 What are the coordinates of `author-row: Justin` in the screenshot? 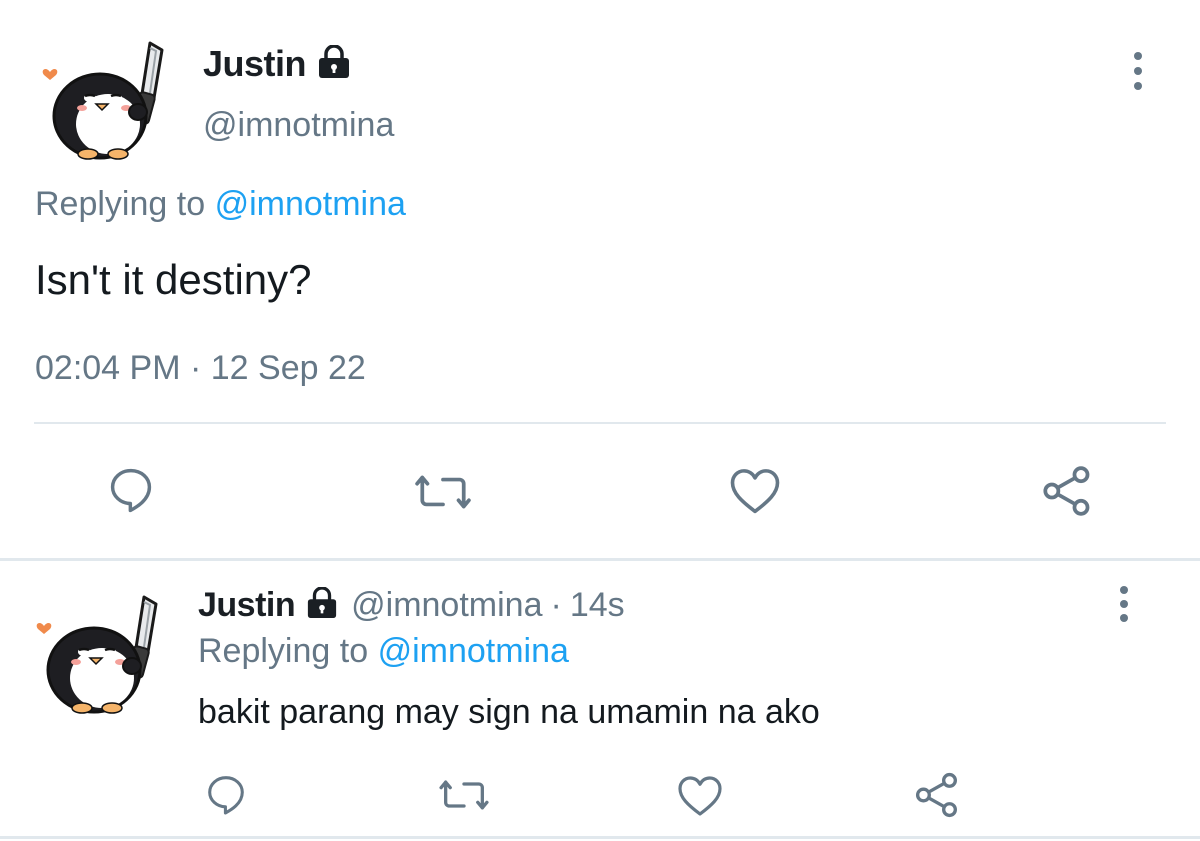 It's located at (277, 64).